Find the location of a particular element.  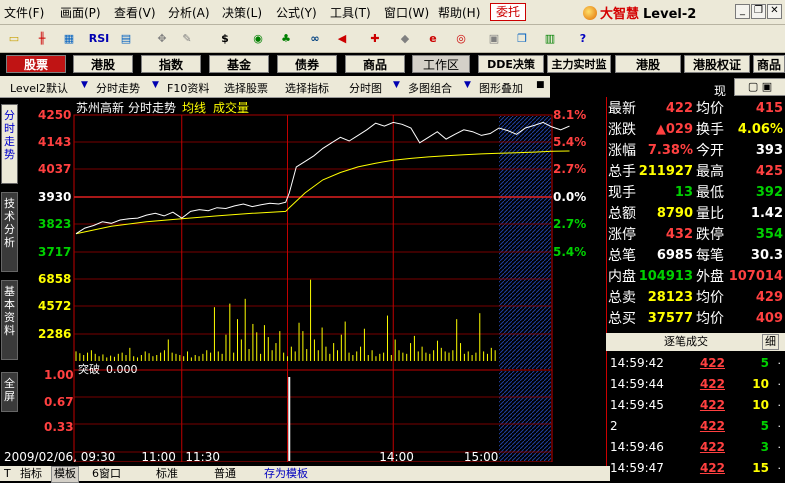

menu-view: 查看(V) is located at coordinates (135, 12).